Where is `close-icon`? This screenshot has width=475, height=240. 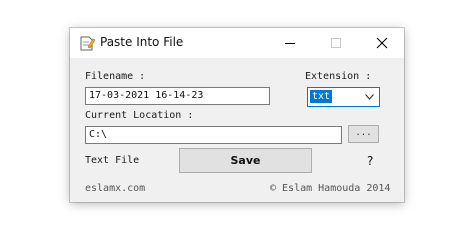 close-icon is located at coordinates (382, 43).